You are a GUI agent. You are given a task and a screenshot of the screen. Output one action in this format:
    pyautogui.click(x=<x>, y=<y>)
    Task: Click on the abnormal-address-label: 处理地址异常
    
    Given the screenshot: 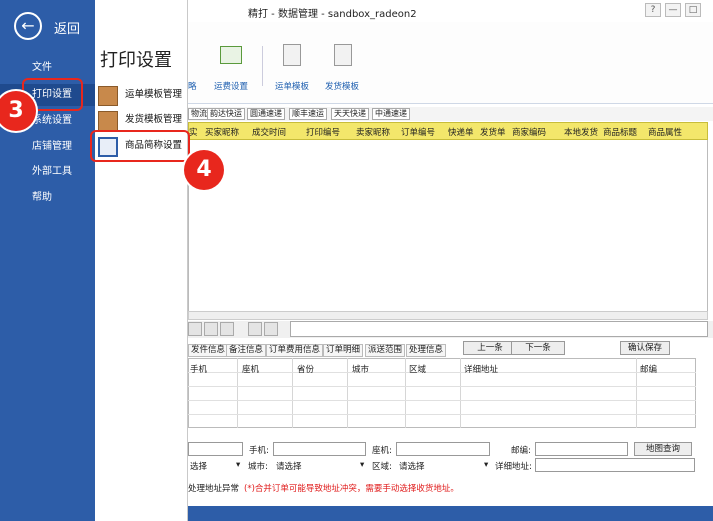 What is the action you would take?
    pyautogui.click(x=213, y=488)
    